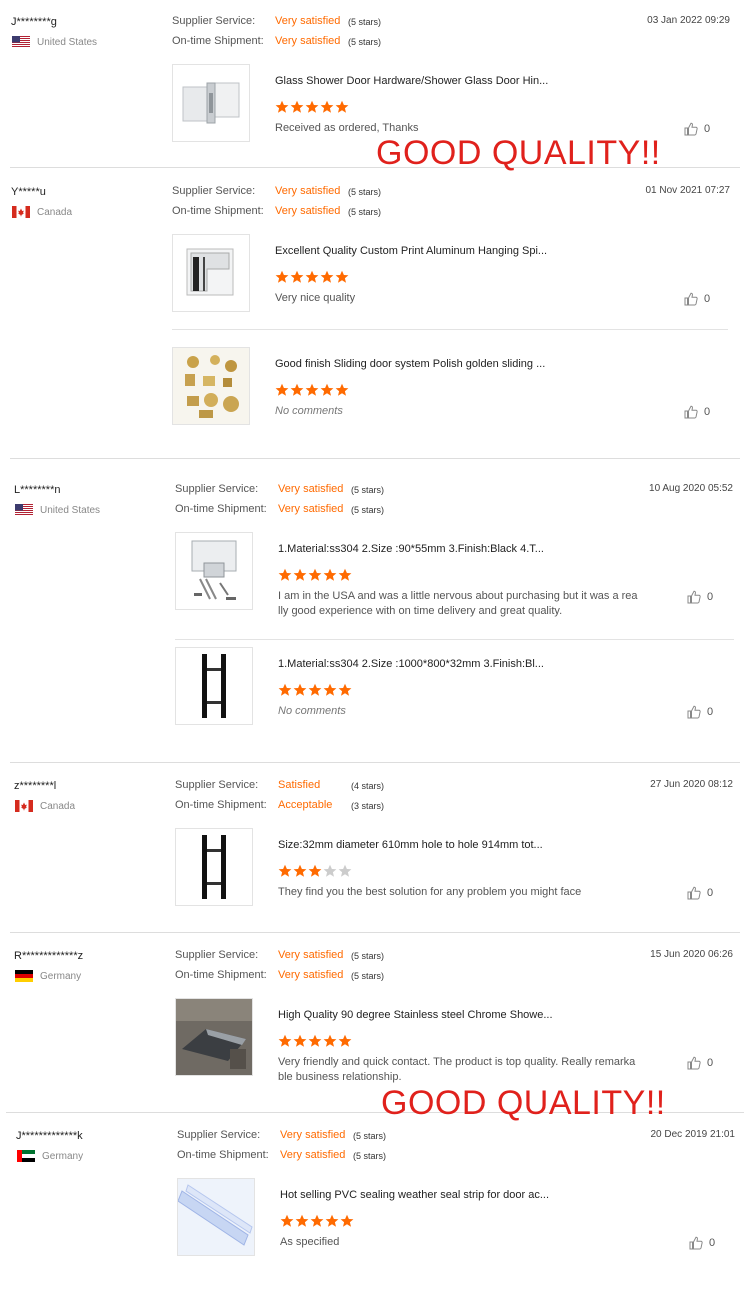 The image size is (750, 1301). I want to click on country-name: Germany, so click(61, 976).